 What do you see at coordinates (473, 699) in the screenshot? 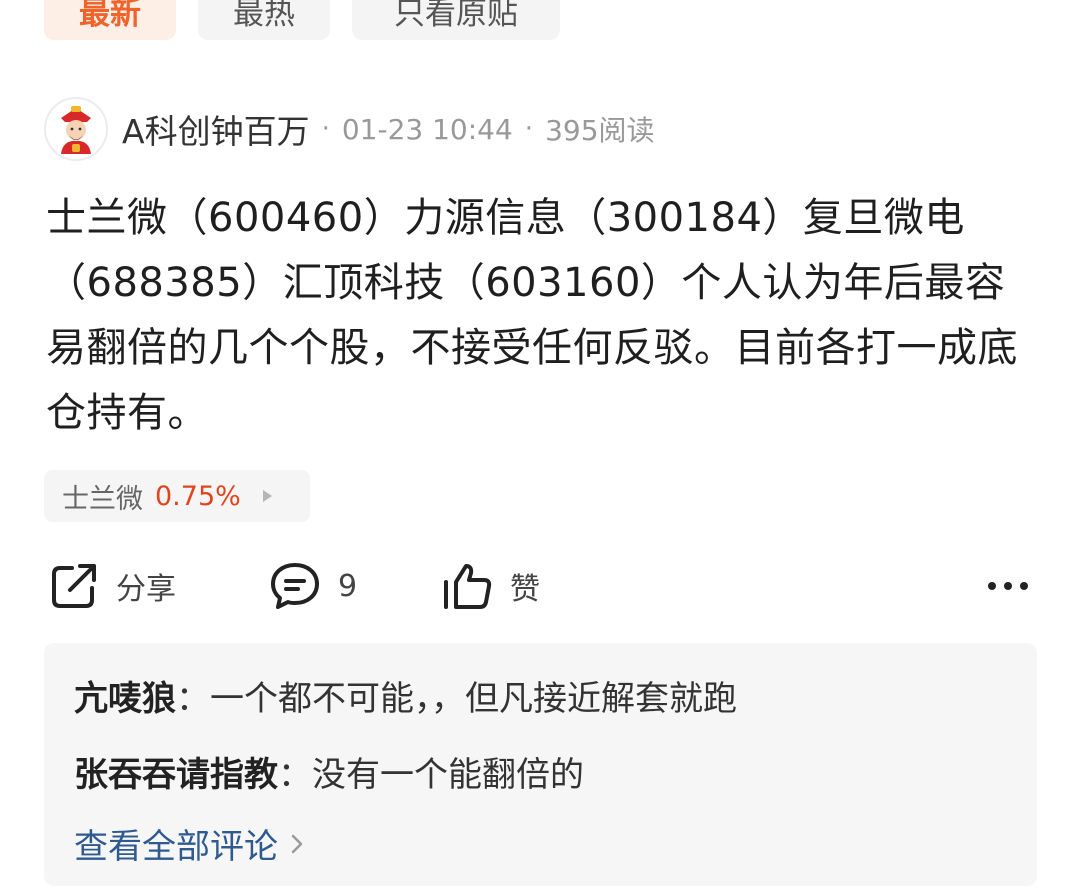
I see `comment-text: 一个都不可能，，但凡接近解套就跑` at bounding box center [473, 699].